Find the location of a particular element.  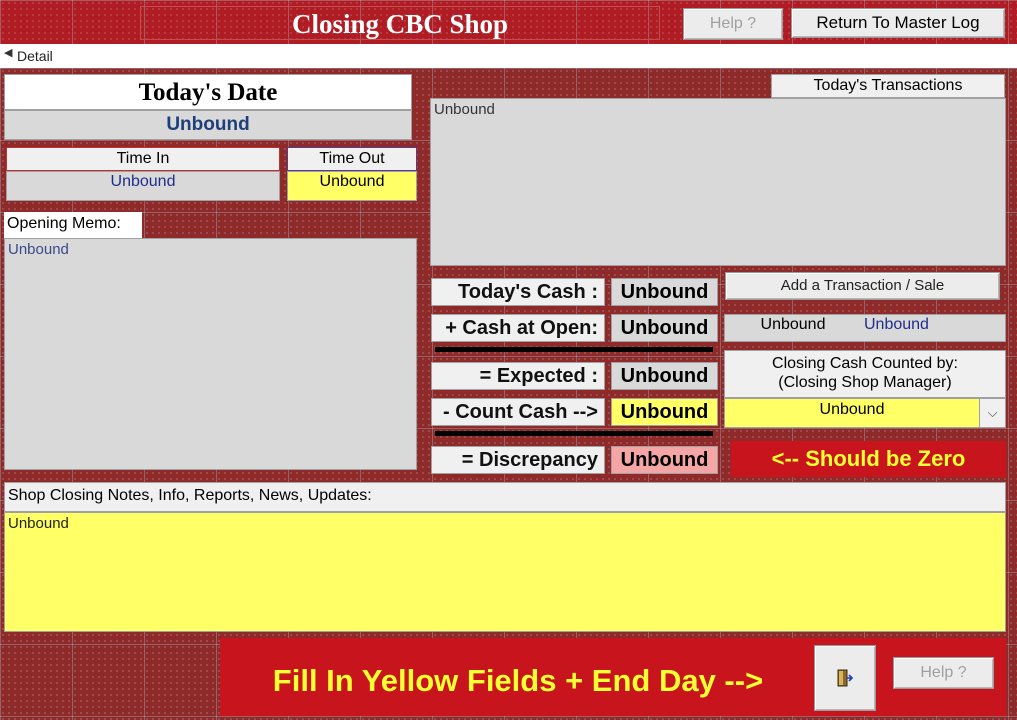

closing-manager-select: Unbound ⌵ is located at coordinates (865, 413).